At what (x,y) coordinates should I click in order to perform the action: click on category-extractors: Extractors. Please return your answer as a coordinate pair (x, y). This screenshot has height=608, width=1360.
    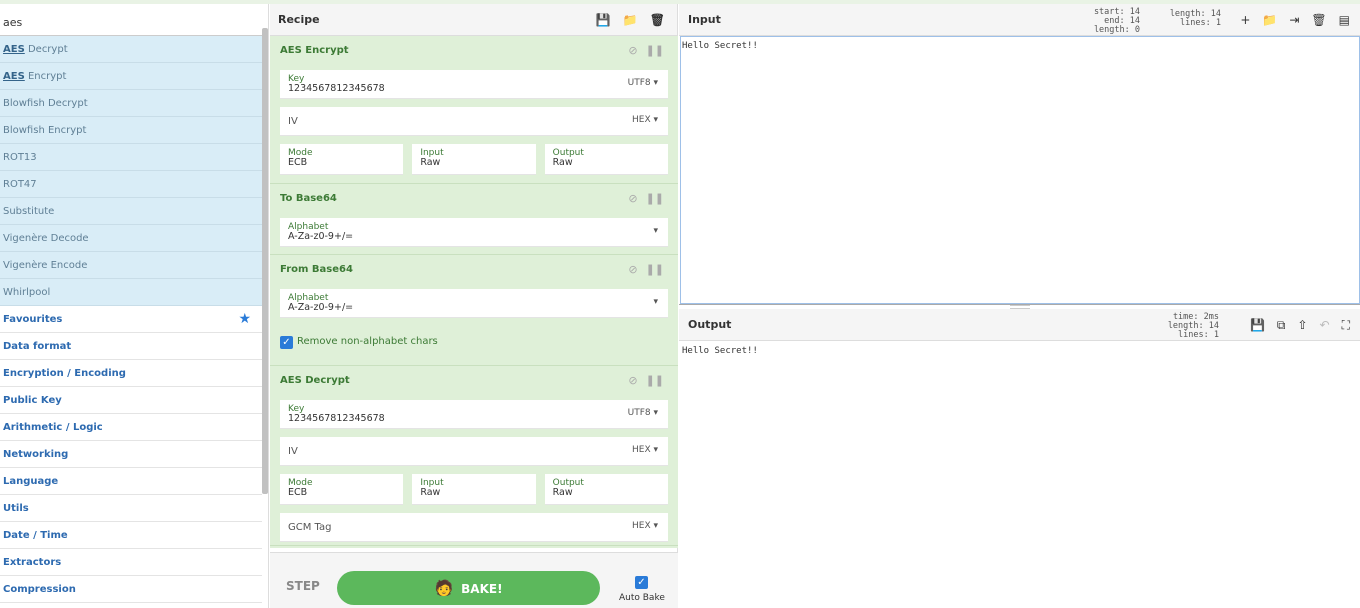
    Looking at the image, I should click on (131, 562).